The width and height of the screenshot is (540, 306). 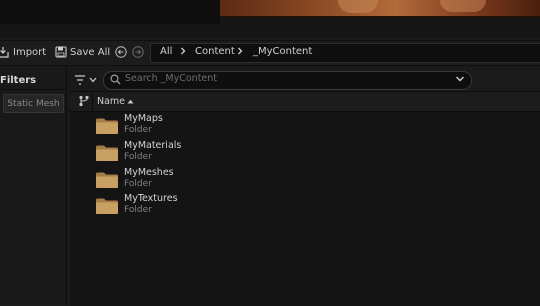 What do you see at coordinates (305, 206) in the screenshot?
I see `list-item: MyTextures Folder` at bounding box center [305, 206].